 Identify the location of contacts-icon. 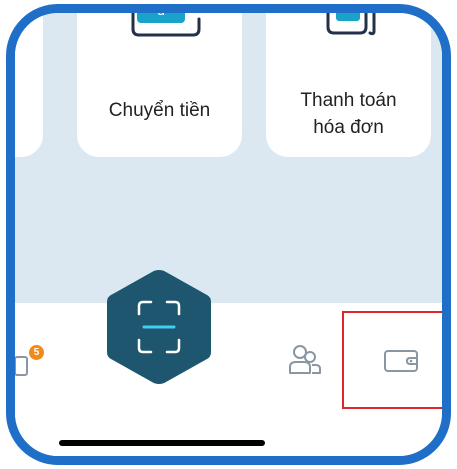
(305, 359).